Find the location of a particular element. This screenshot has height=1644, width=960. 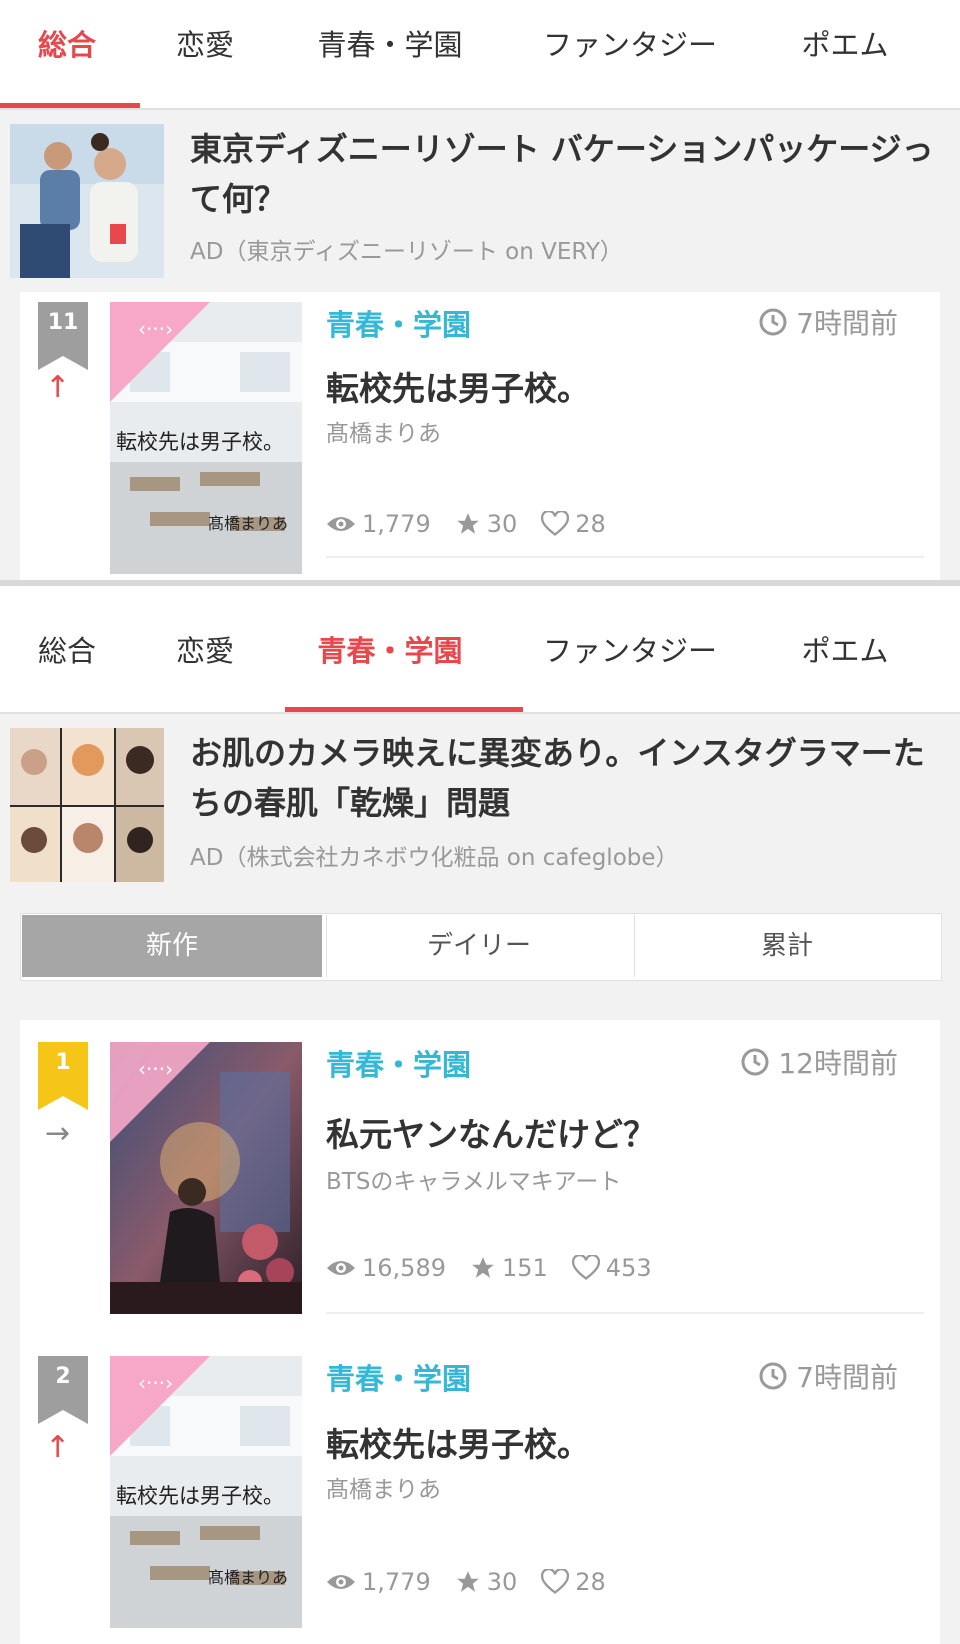

segment-new: 新作 is located at coordinates (172, 946).